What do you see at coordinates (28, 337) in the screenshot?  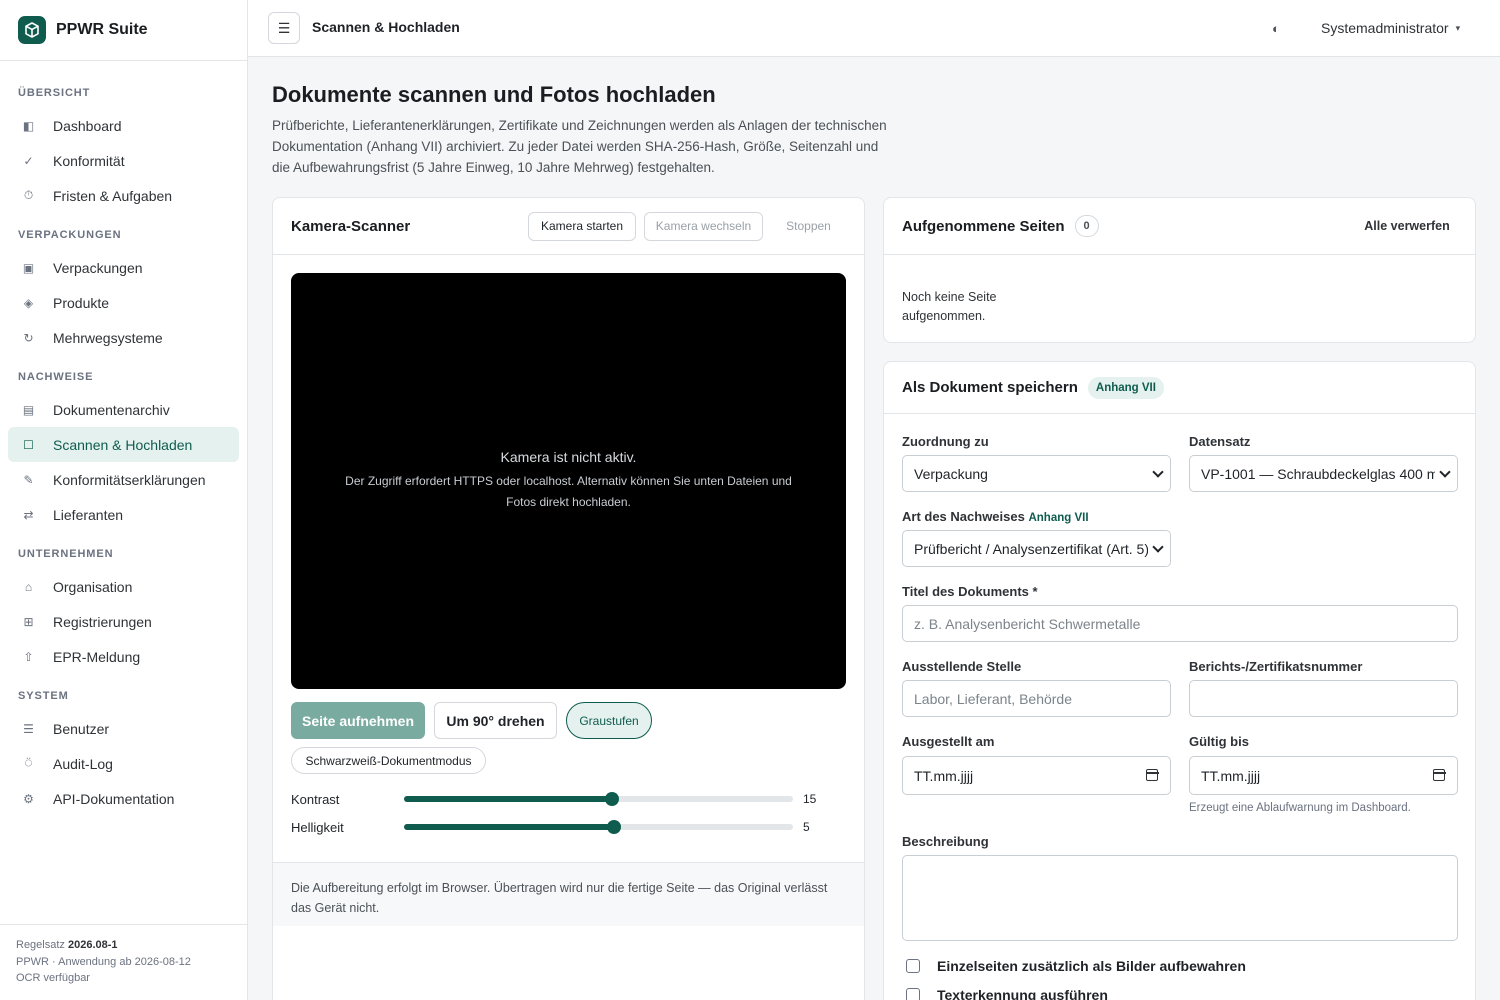 I see `reuse-icon: ↻` at bounding box center [28, 337].